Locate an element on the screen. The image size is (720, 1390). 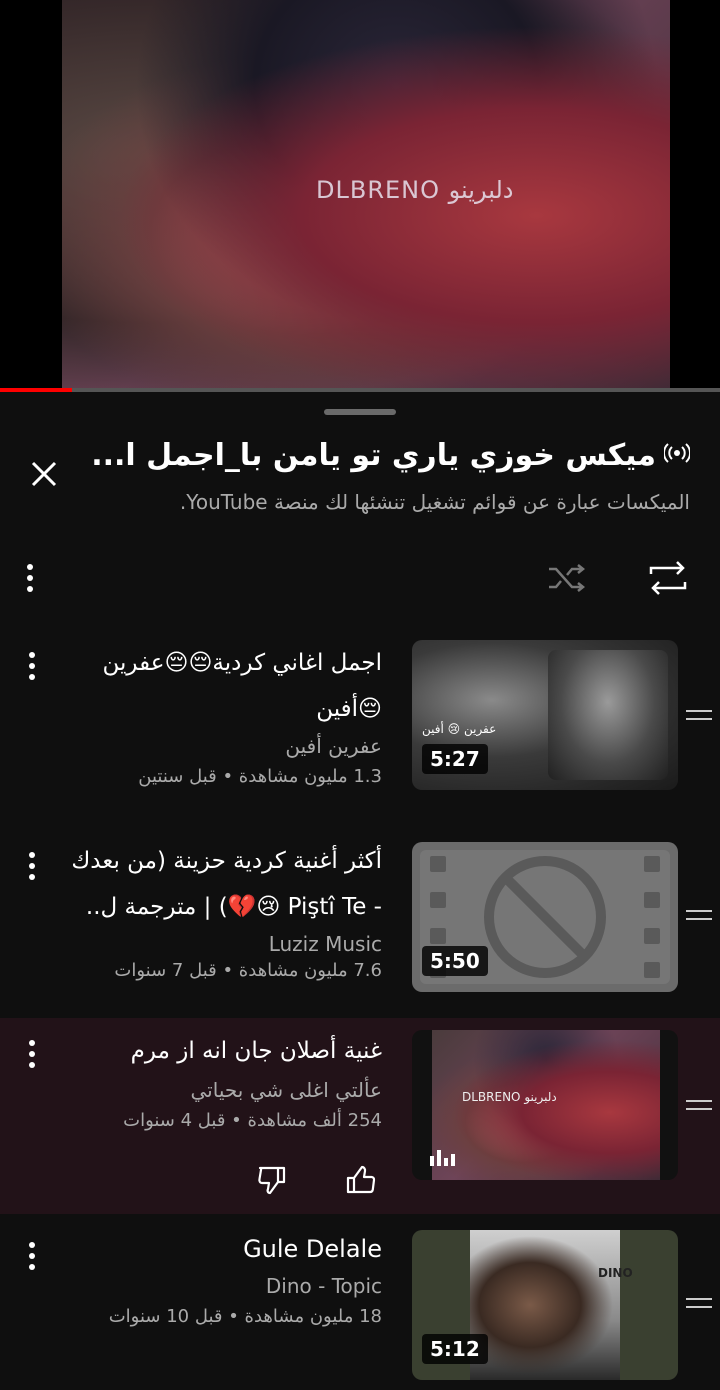
shuffle-button is located at coordinates (566, 578).